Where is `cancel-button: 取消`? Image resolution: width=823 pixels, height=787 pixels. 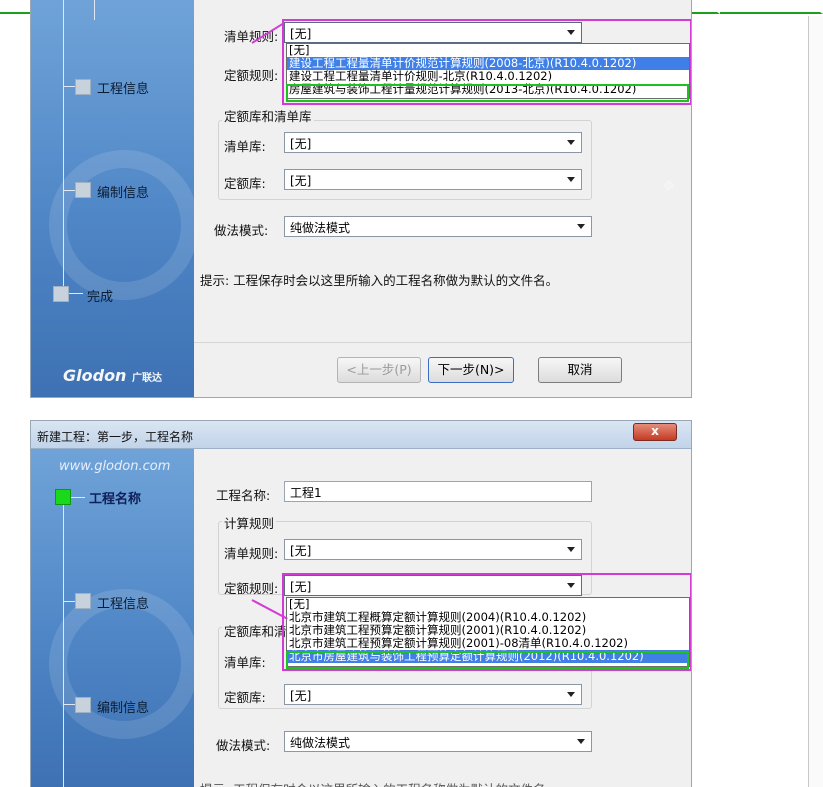
cancel-button: 取消 is located at coordinates (580, 370).